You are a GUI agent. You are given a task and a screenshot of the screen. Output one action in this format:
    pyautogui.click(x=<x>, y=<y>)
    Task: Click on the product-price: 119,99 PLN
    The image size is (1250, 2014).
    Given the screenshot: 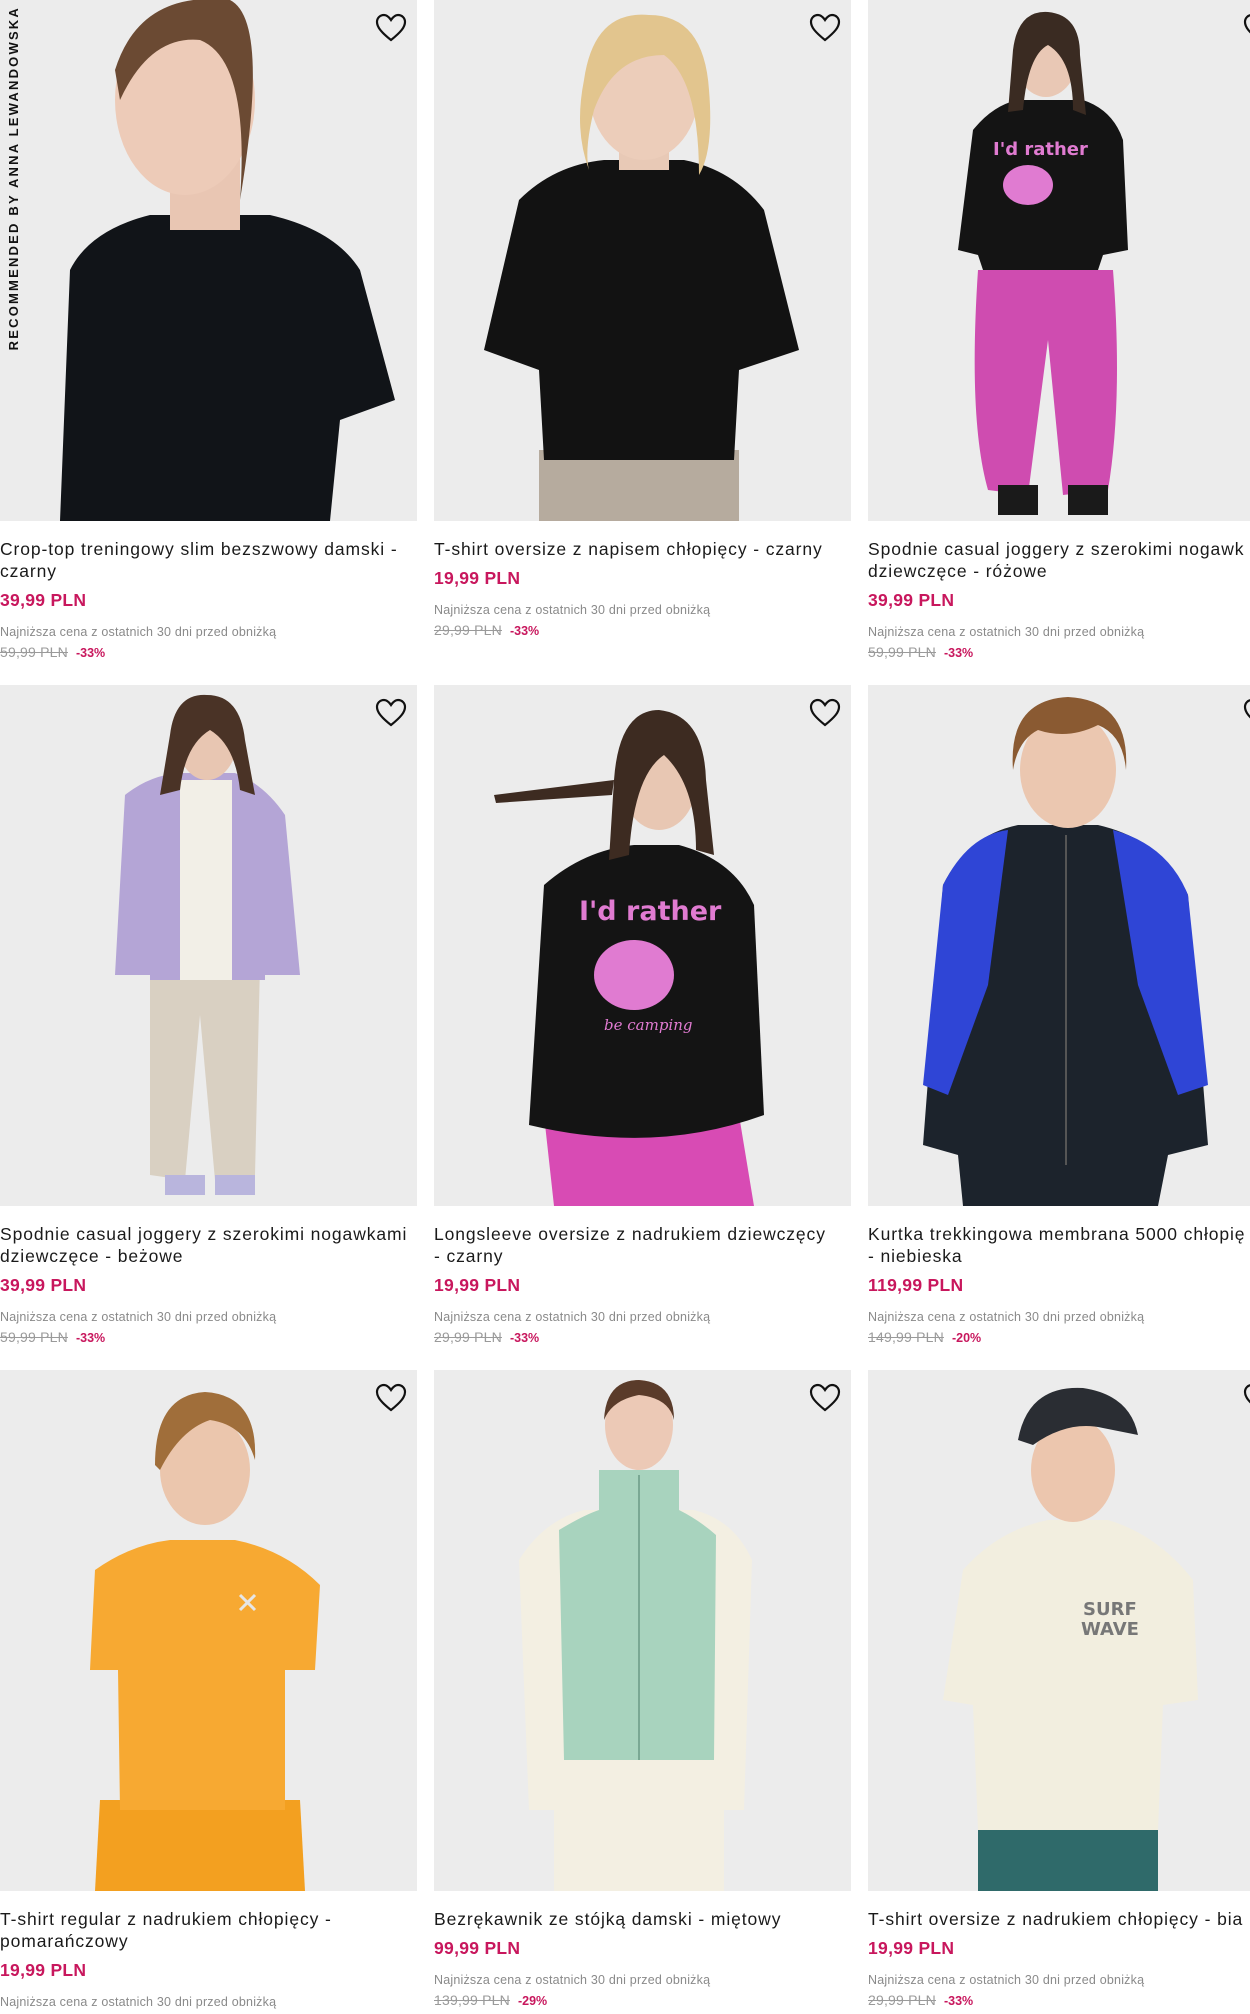 What is the action you would take?
    pyautogui.click(x=916, y=1285)
    